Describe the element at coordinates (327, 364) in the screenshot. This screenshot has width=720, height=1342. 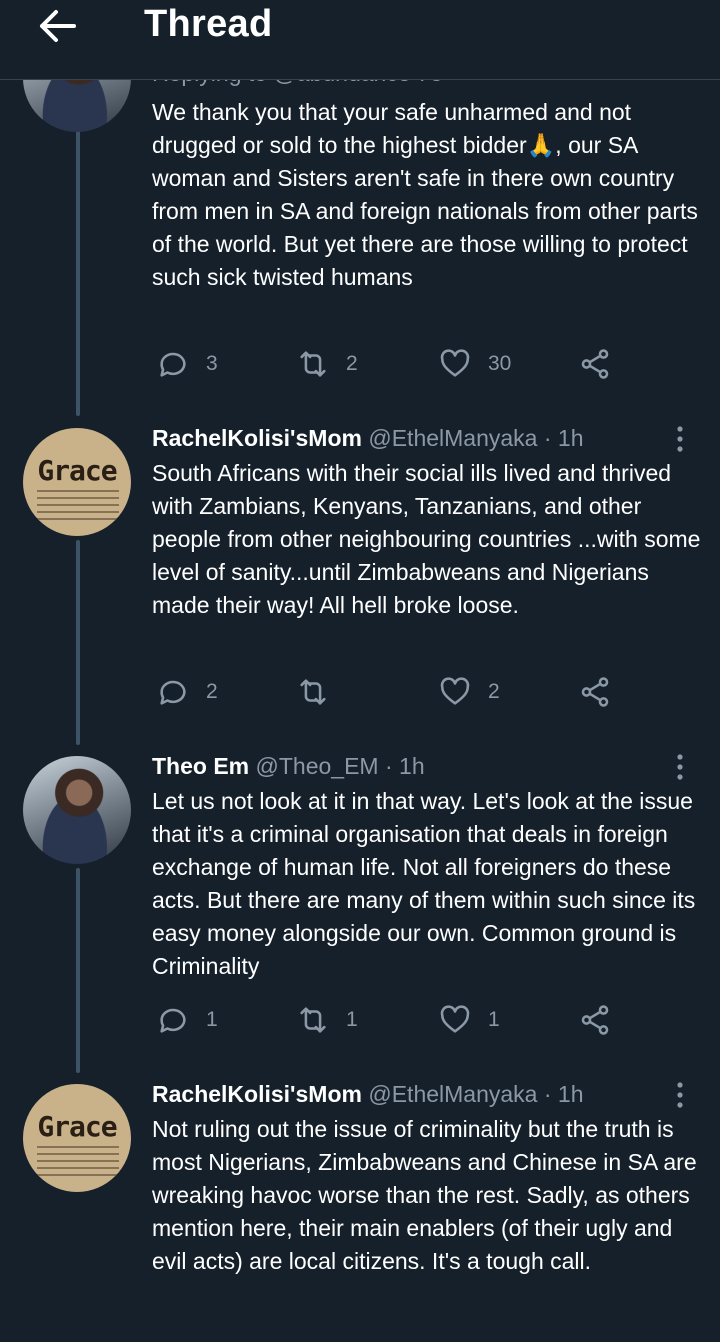
I see `retweet-button: 2` at that location.